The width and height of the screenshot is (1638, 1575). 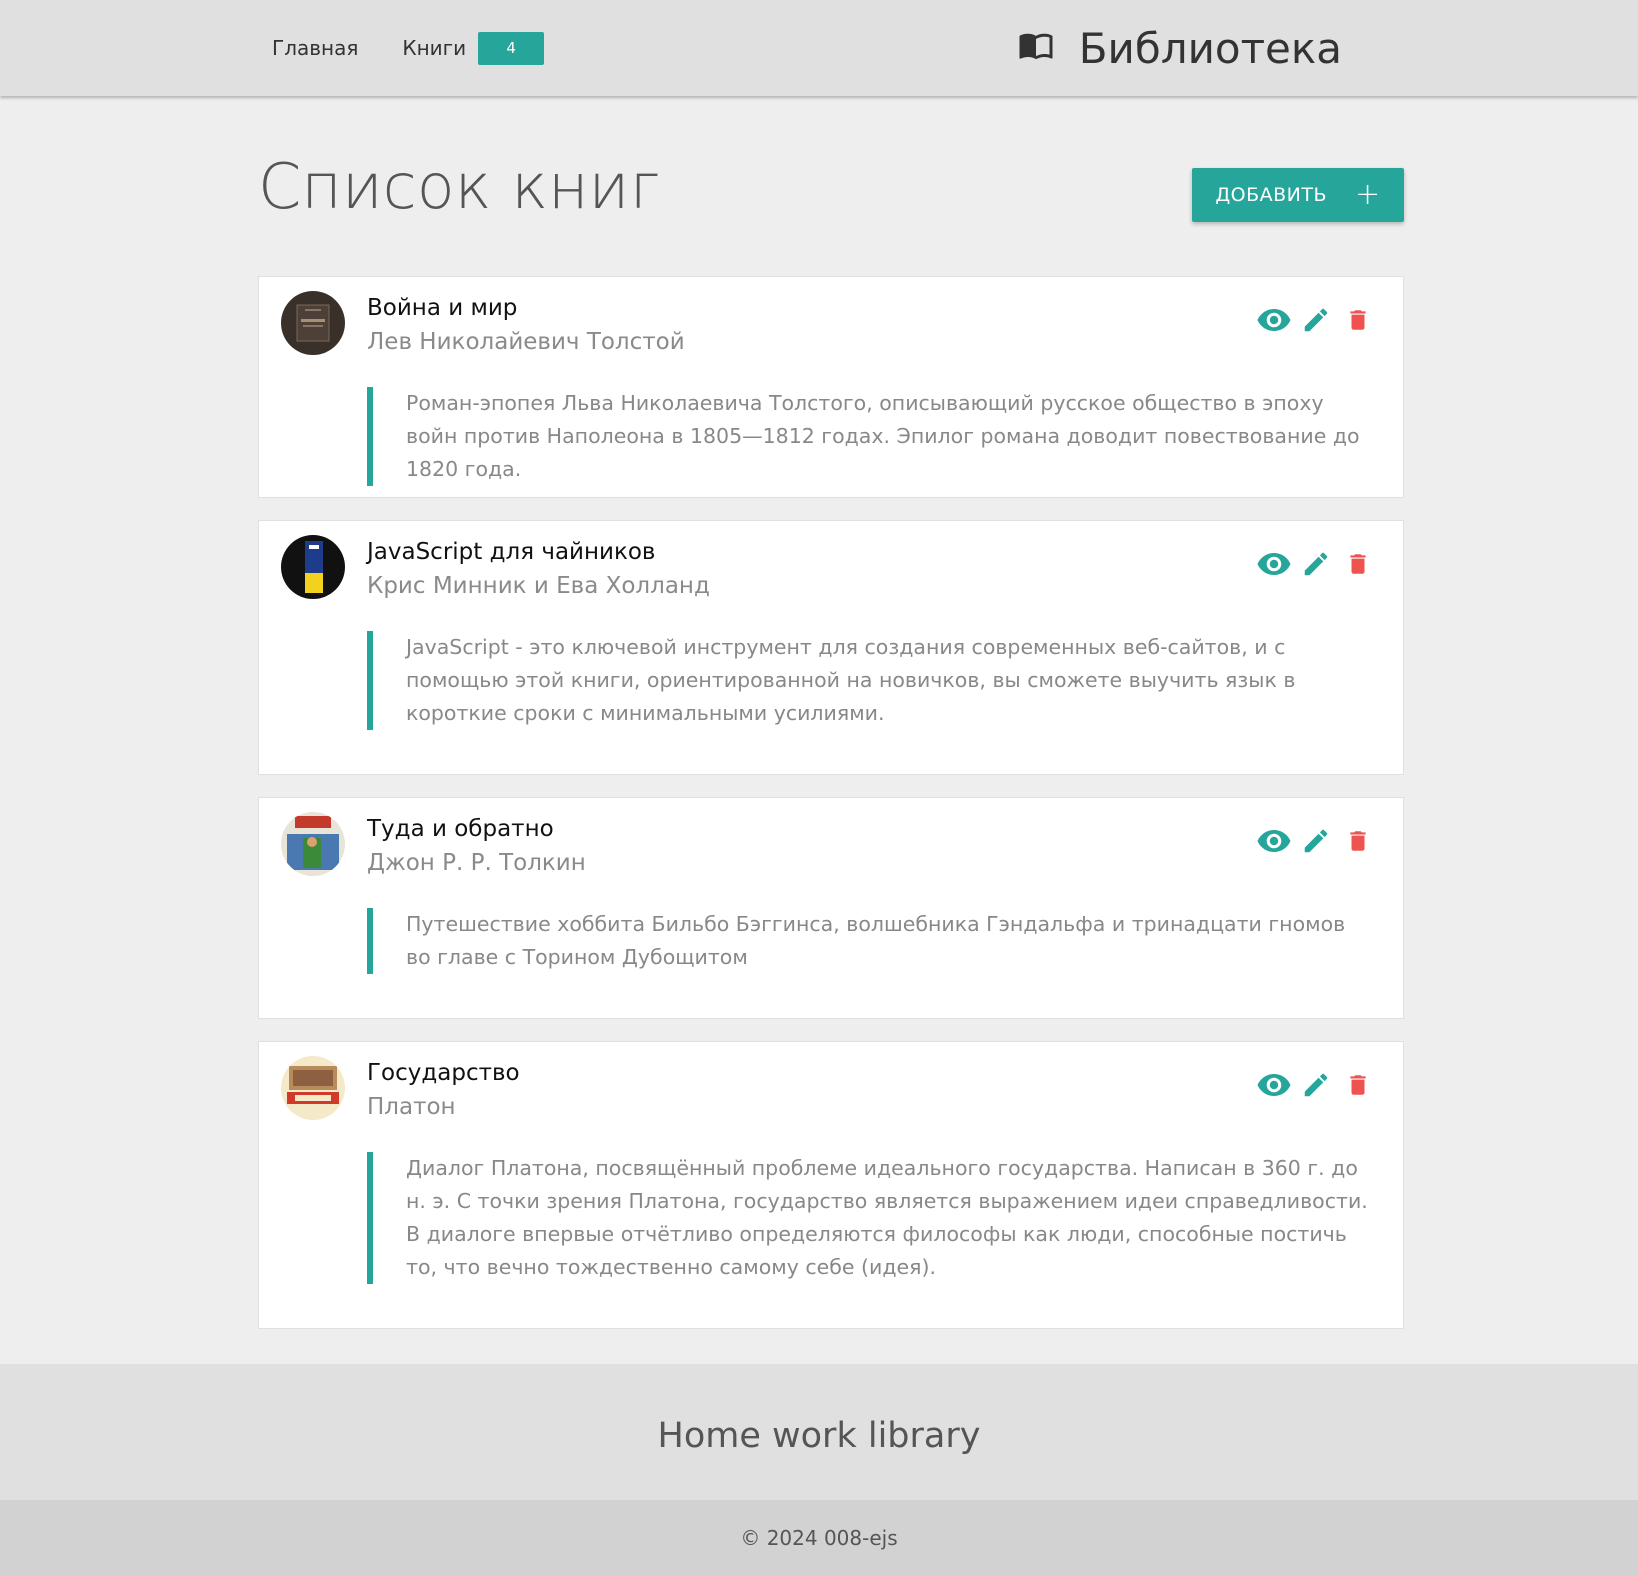 What do you see at coordinates (819, 1537) in the screenshot?
I see `footer-copyright: © 2024 008-ejs` at bounding box center [819, 1537].